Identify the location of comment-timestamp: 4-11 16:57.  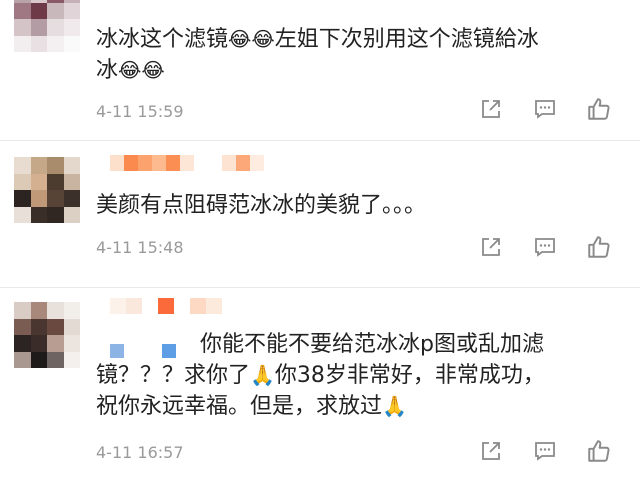
(140, 452).